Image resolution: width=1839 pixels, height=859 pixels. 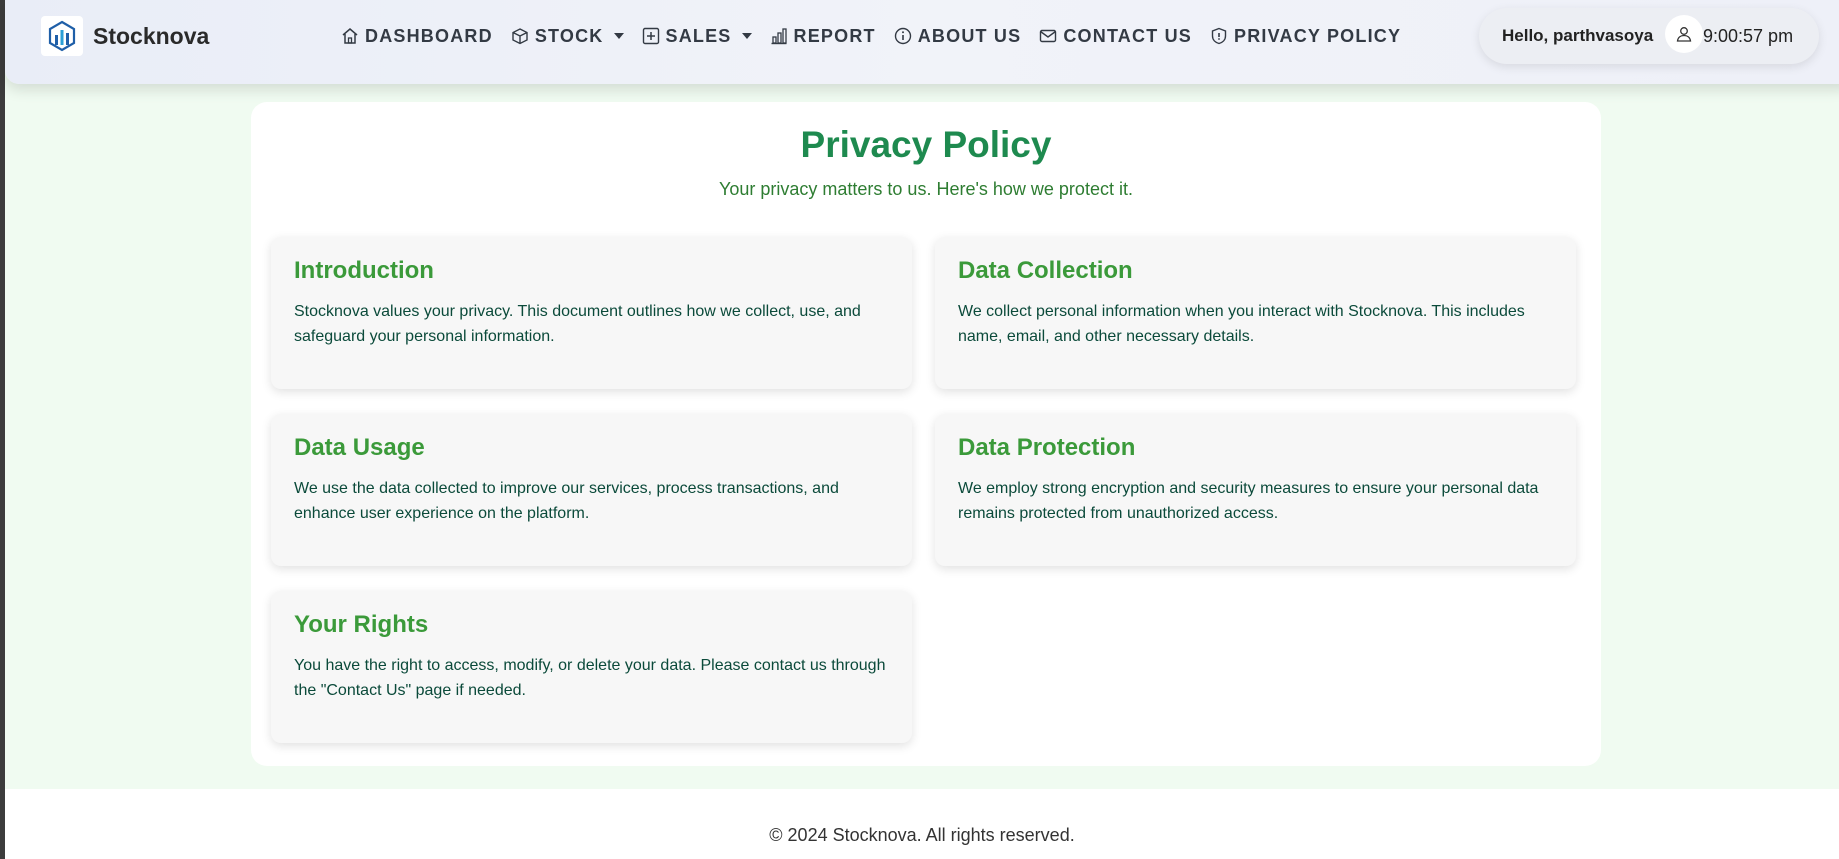 I want to click on nav-dashboard-label: DASHBOARD, so click(x=429, y=35).